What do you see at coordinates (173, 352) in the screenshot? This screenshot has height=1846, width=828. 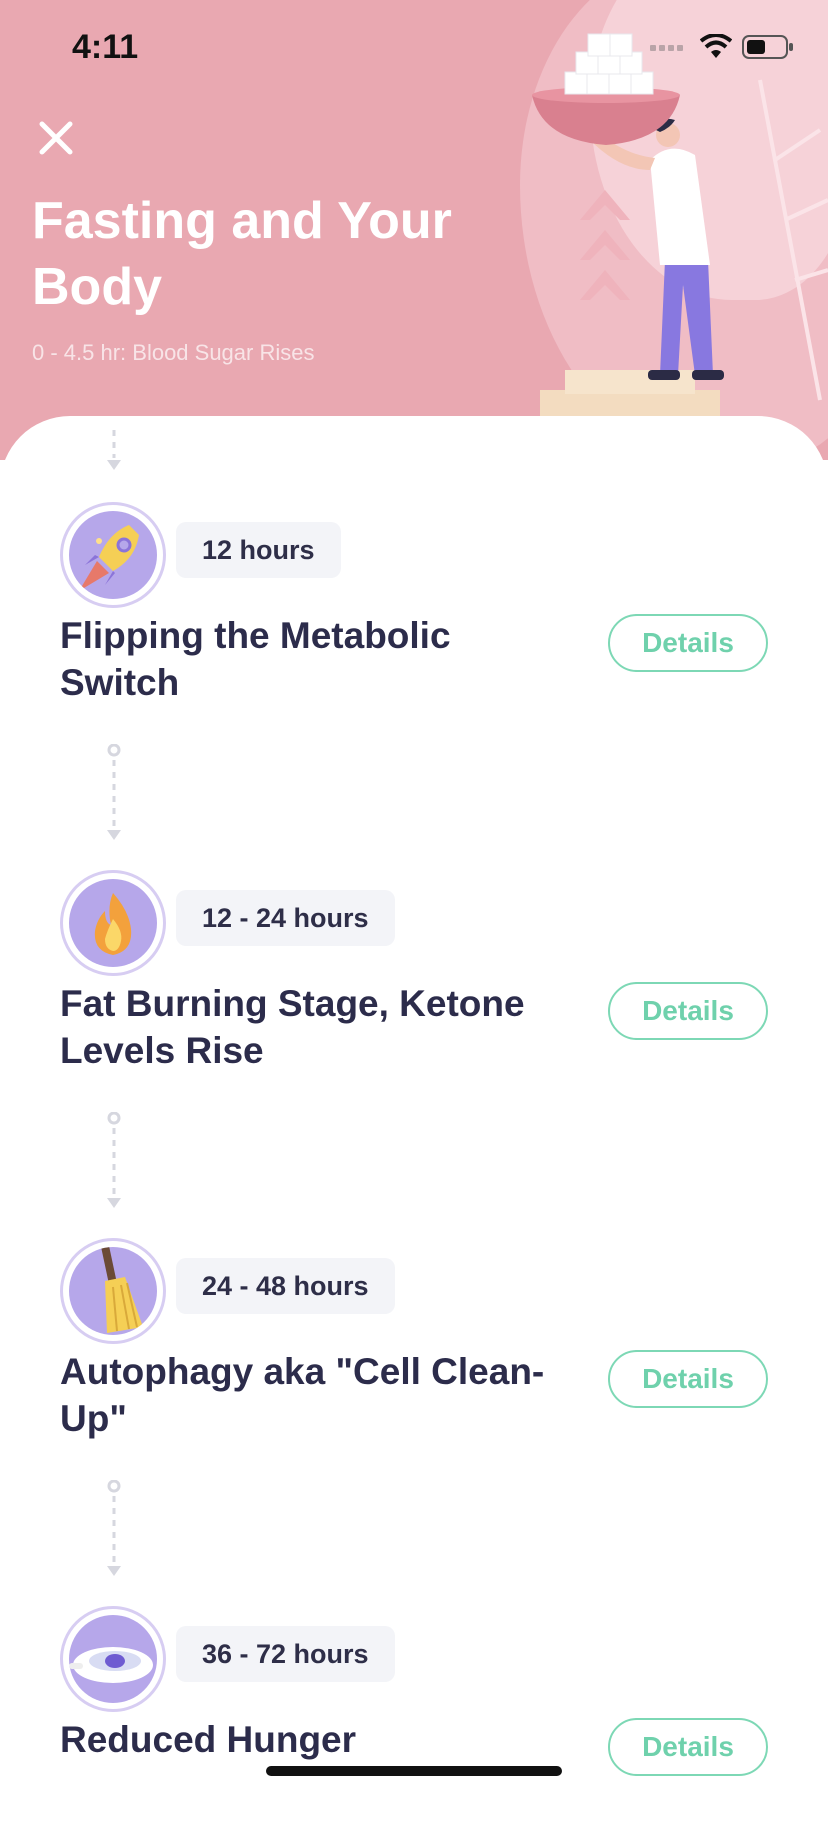 I see `page-subtitle: 0 - 4.5 hr: Blood Sugar Rises` at bounding box center [173, 352].